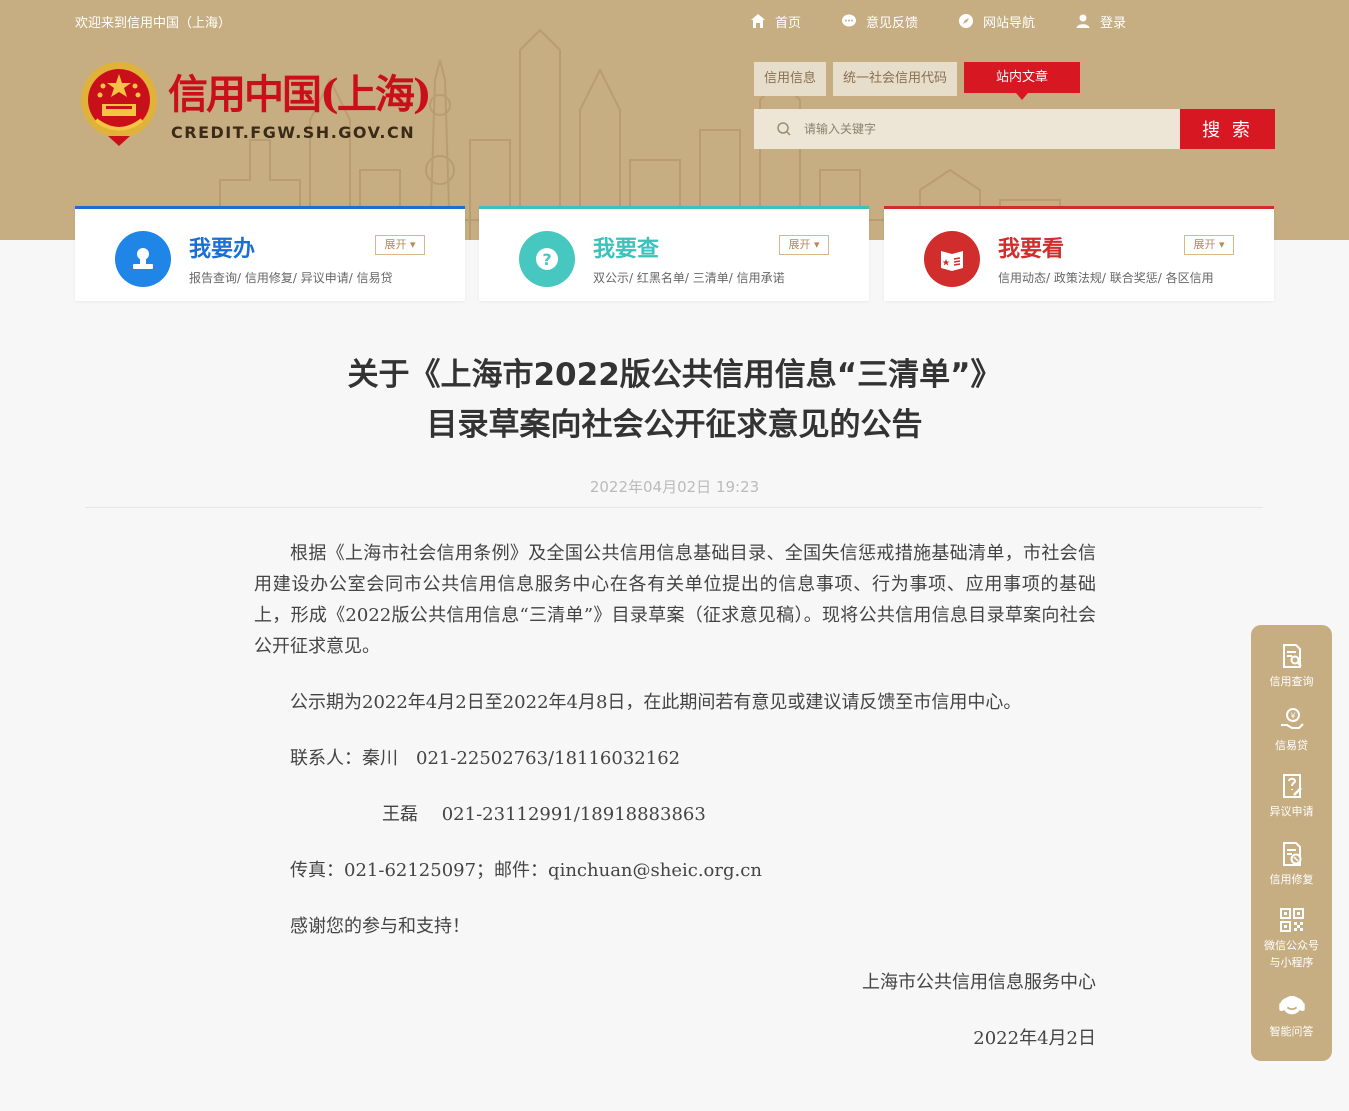 Image resolution: width=1349 pixels, height=1111 pixels. Describe the element at coordinates (1209, 245) in the screenshot. I see `card-view-expand-button: 展开 ▾` at that location.